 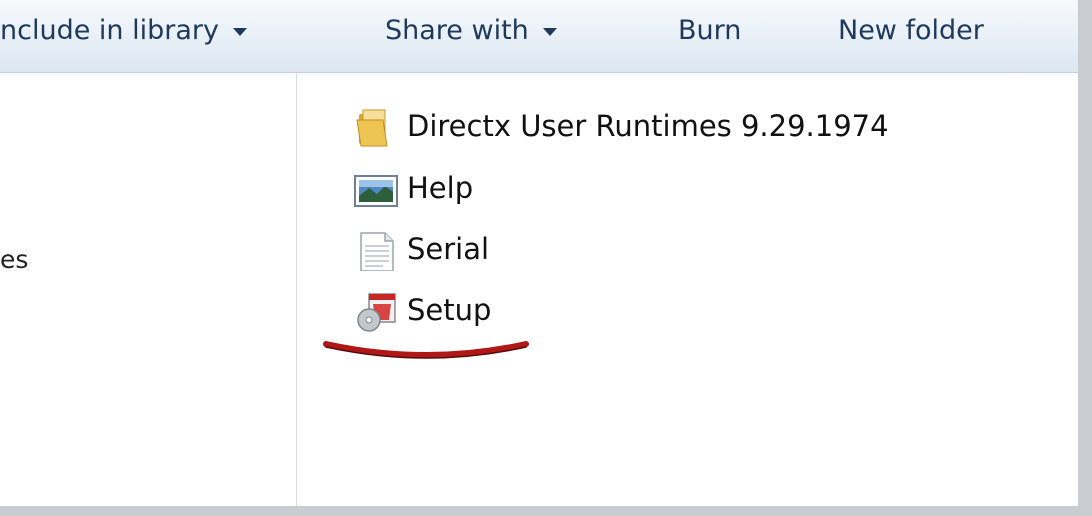 What do you see at coordinates (377, 251) in the screenshot?
I see `text-file-icon` at bounding box center [377, 251].